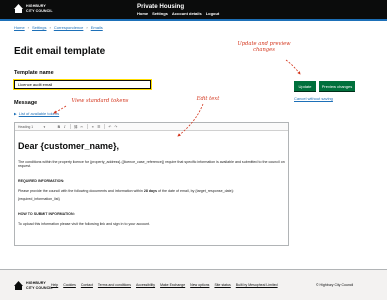 The image size is (387, 300). What do you see at coordinates (44, 126) in the screenshot?
I see `chevron-down-icon: ▼` at bounding box center [44, 126].